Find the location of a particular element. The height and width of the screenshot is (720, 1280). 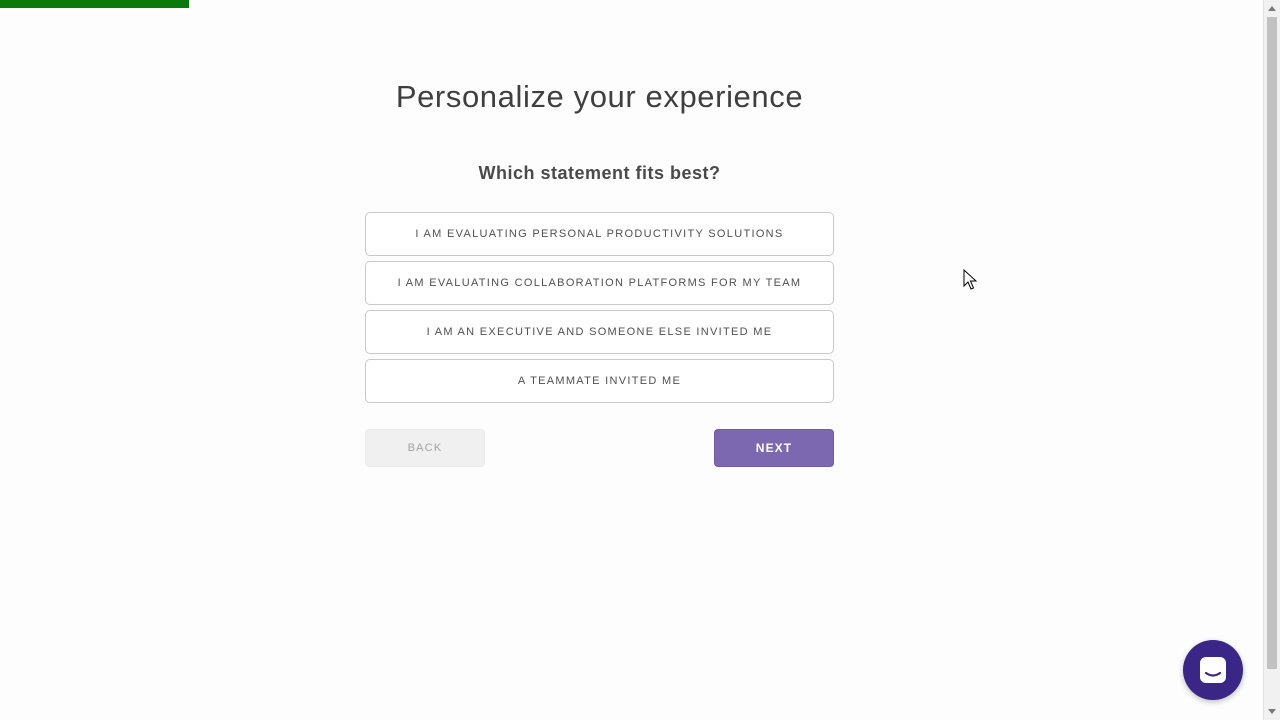

scroll-down-arrow-icon is located at coordinates (1272, 711).